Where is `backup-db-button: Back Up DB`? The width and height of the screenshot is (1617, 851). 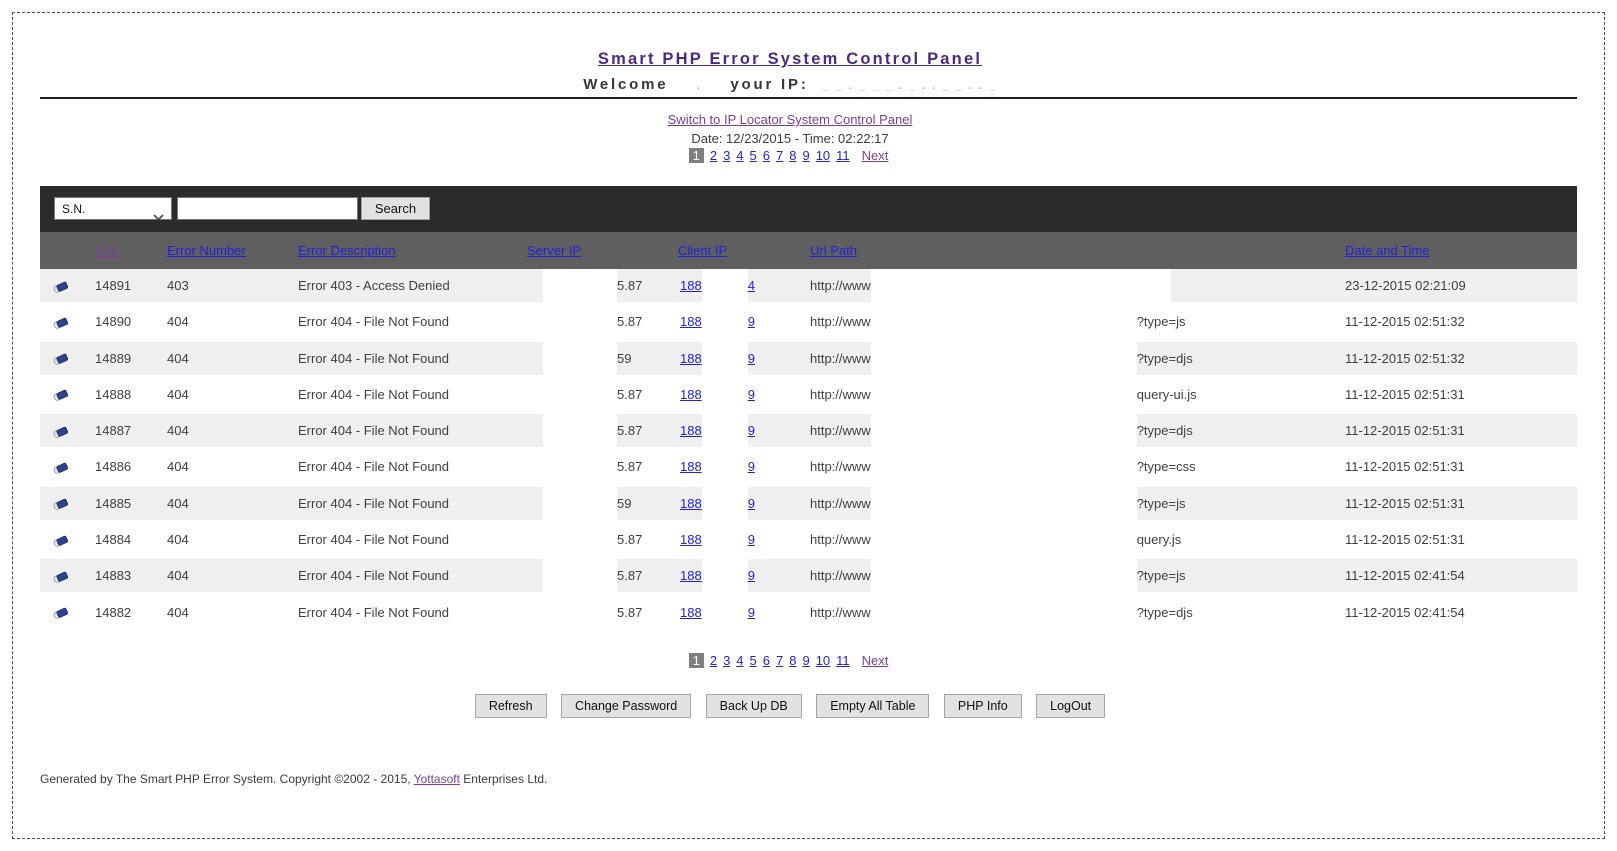 backup-db-button: Back Up DB is located at coordinates (753, 706).